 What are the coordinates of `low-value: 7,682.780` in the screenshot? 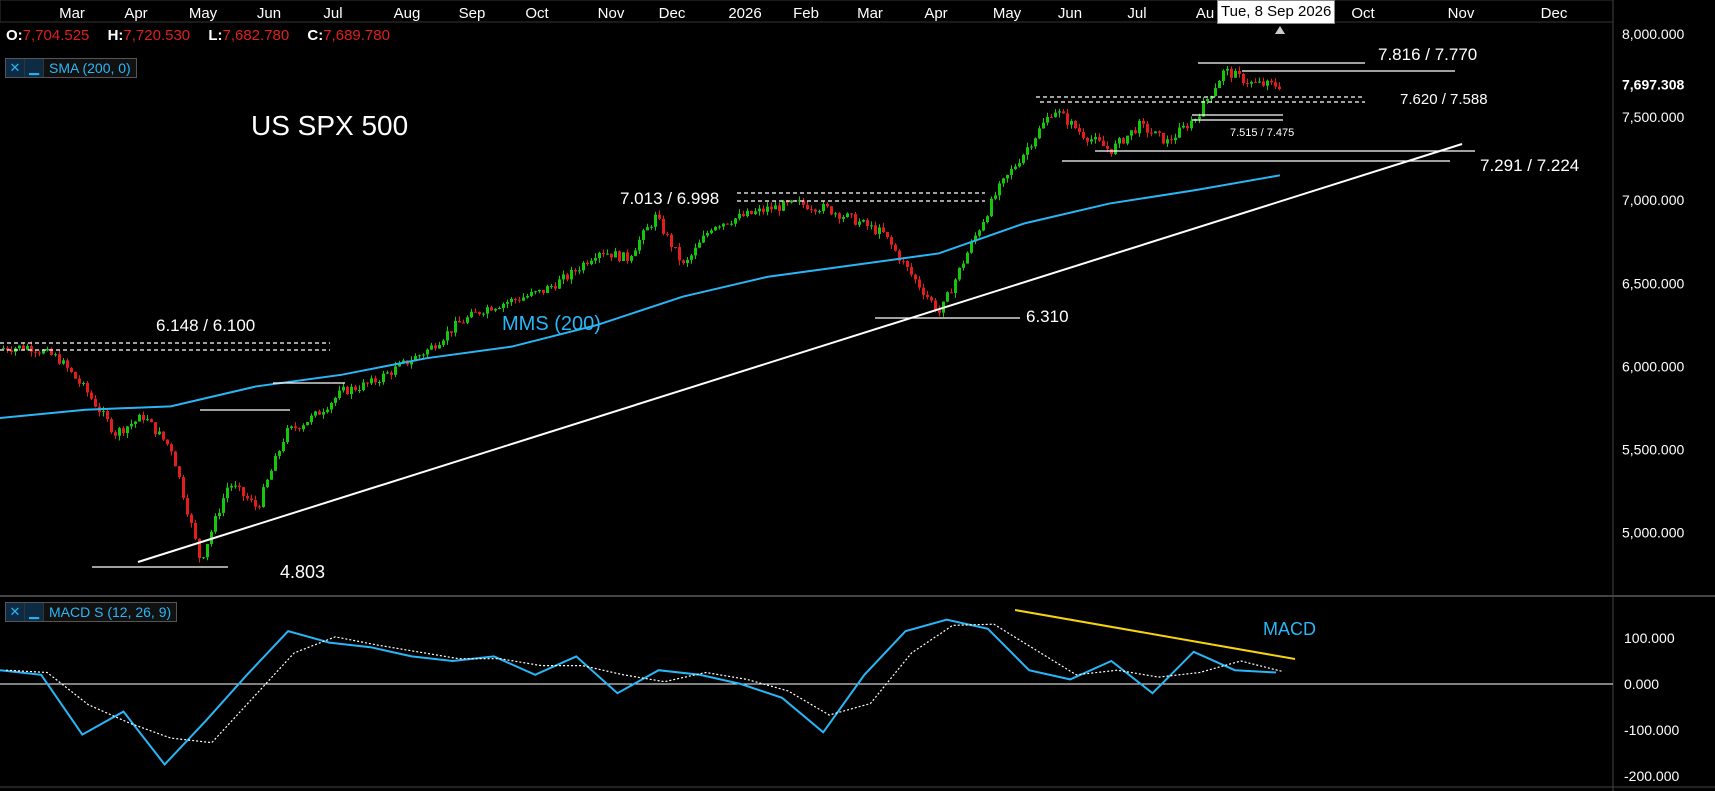 It's located at (256, 35).